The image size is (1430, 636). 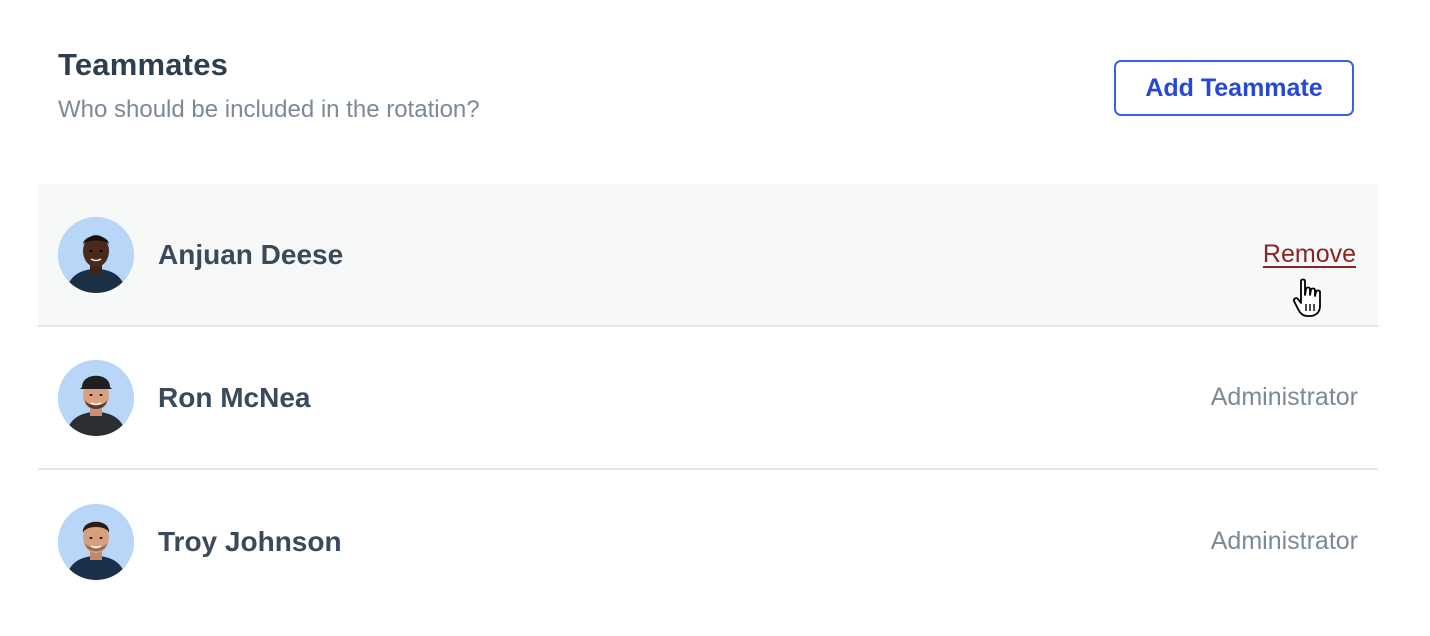 What do you see at coordinates (143, 64) in the screenshot?
I see `section-title: Teammates` at bounding box center [143, 64].